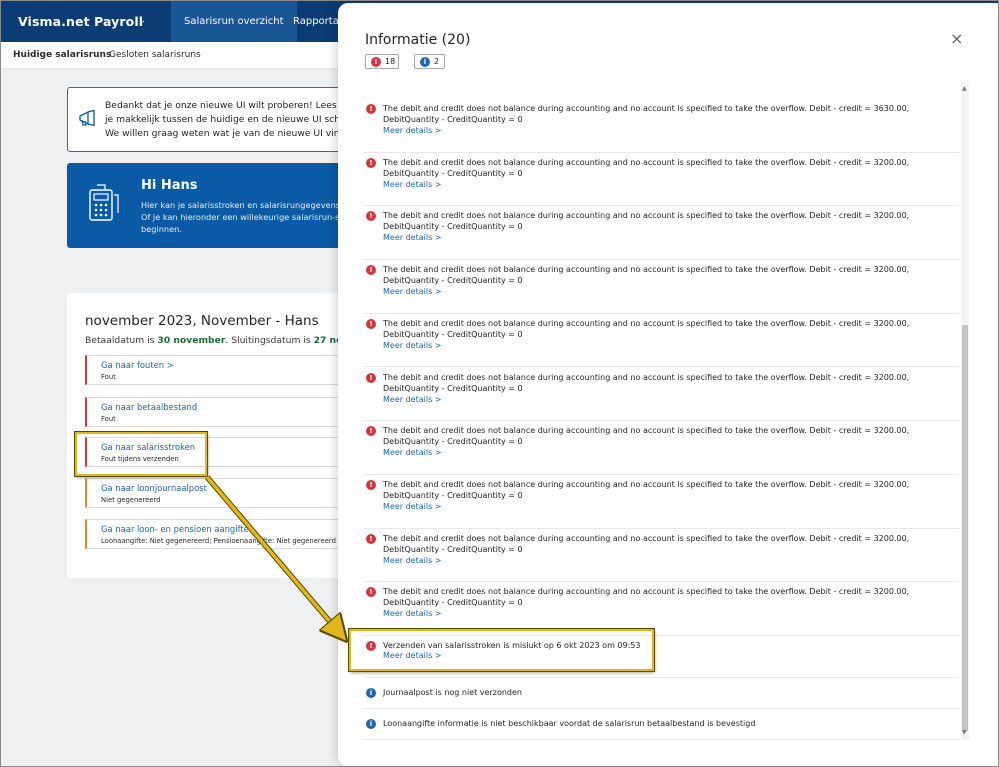 This screenshot has width=999, height=767. I want to click on payroll-calculator-icon, so click(104, 205).